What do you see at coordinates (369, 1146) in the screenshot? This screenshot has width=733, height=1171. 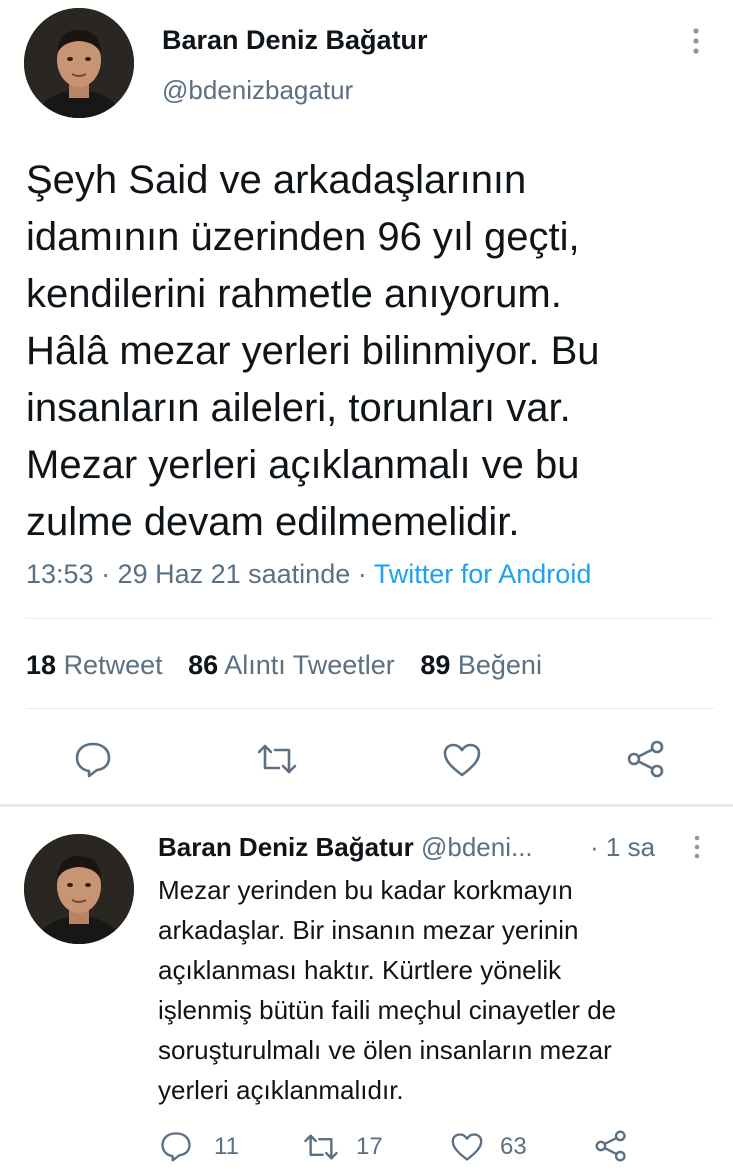 I see `reply-retweet-count: 17` at bounding box center [369, 1146].